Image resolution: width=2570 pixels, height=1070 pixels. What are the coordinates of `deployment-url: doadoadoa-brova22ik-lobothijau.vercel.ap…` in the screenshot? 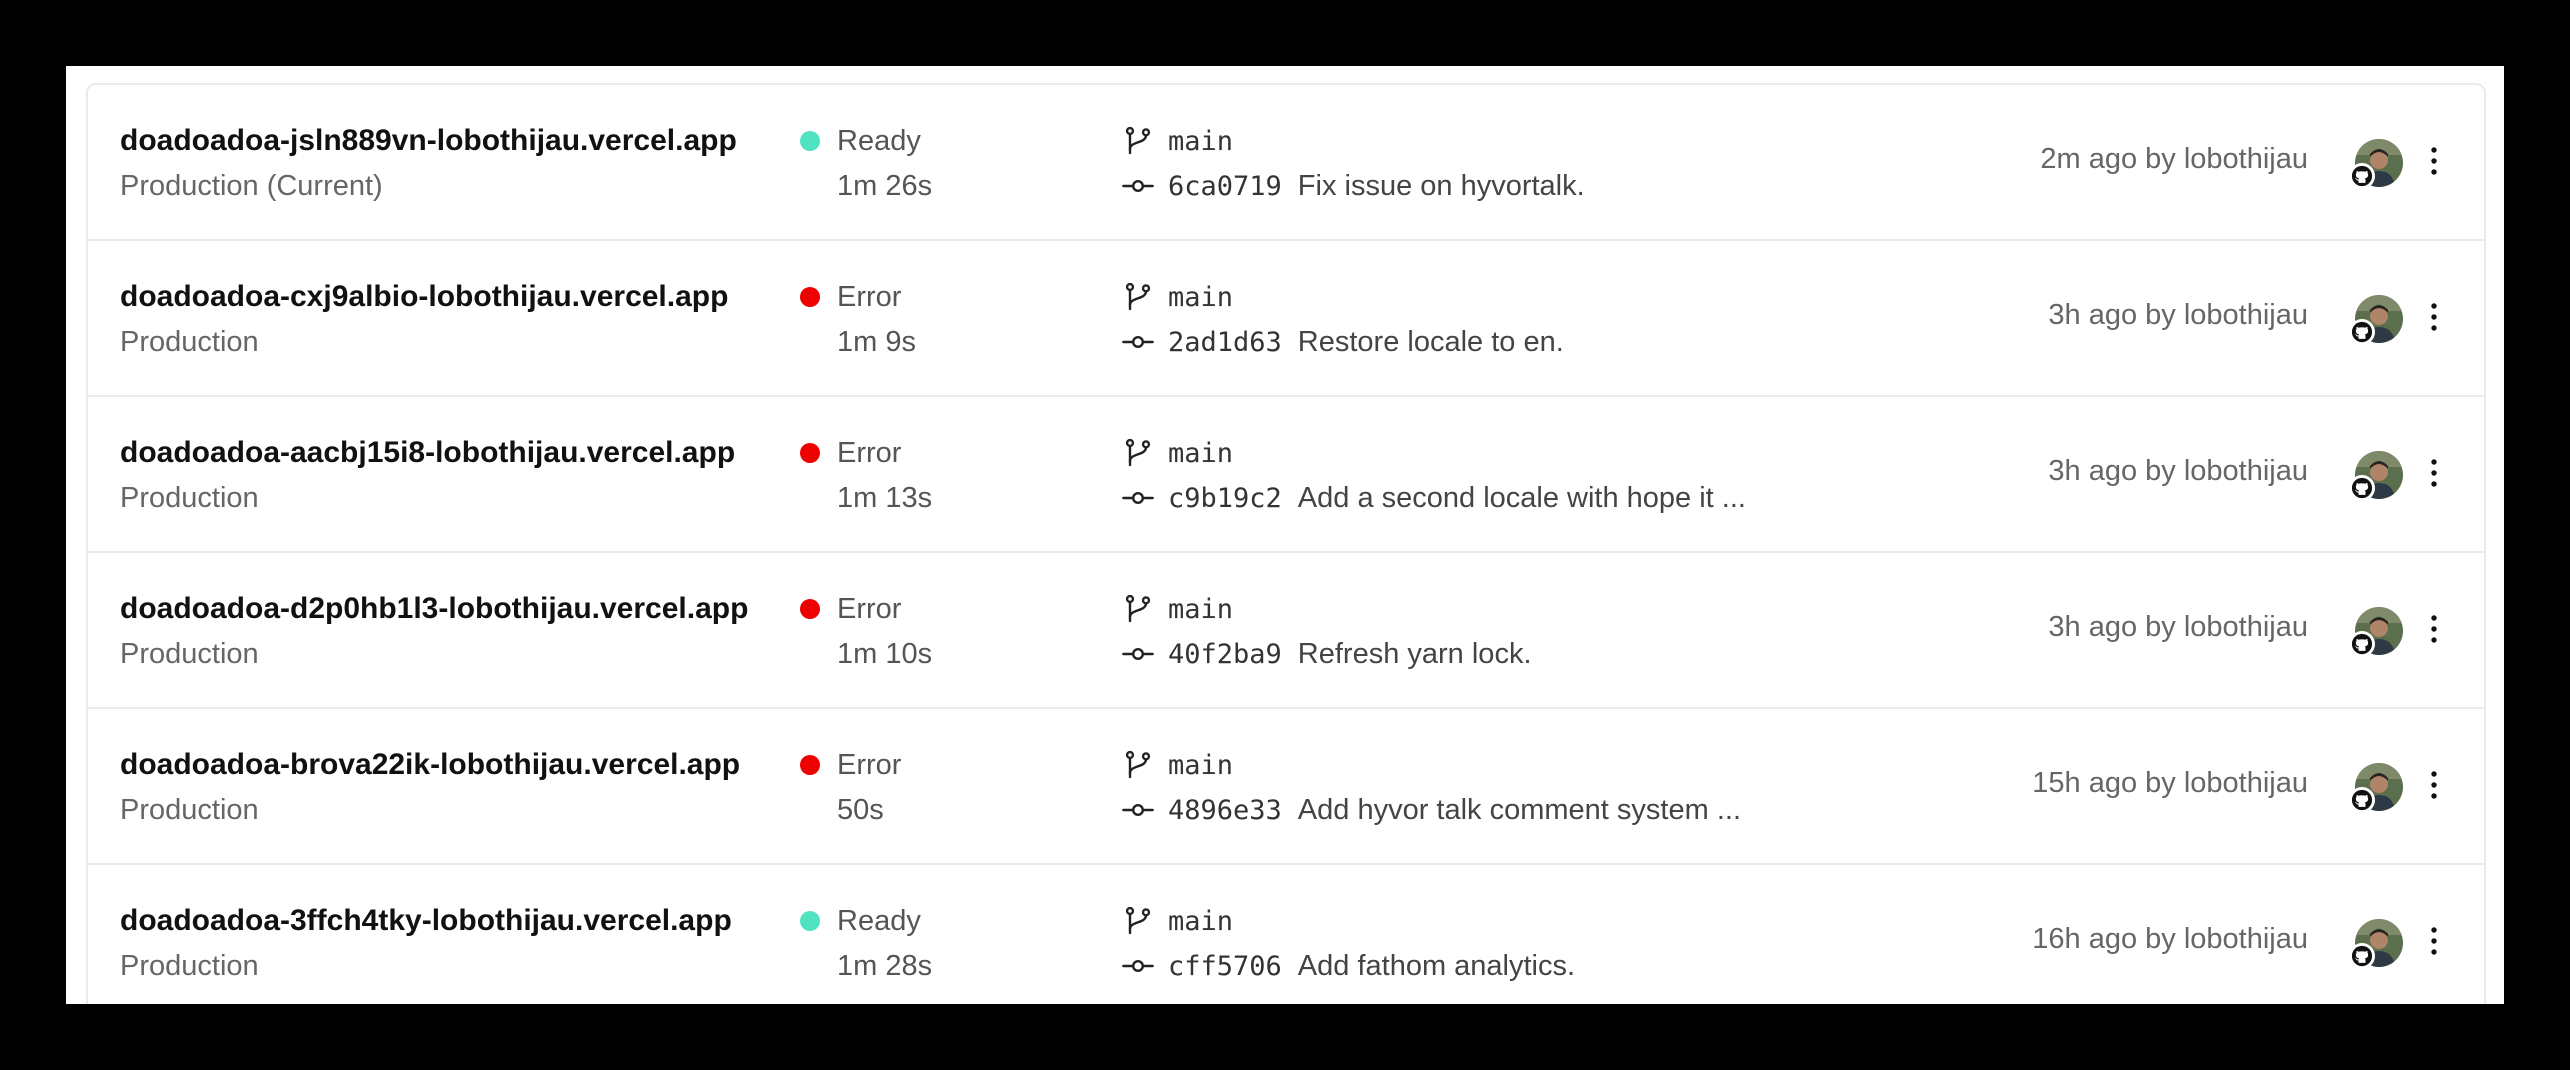 It's located at (430, 765).